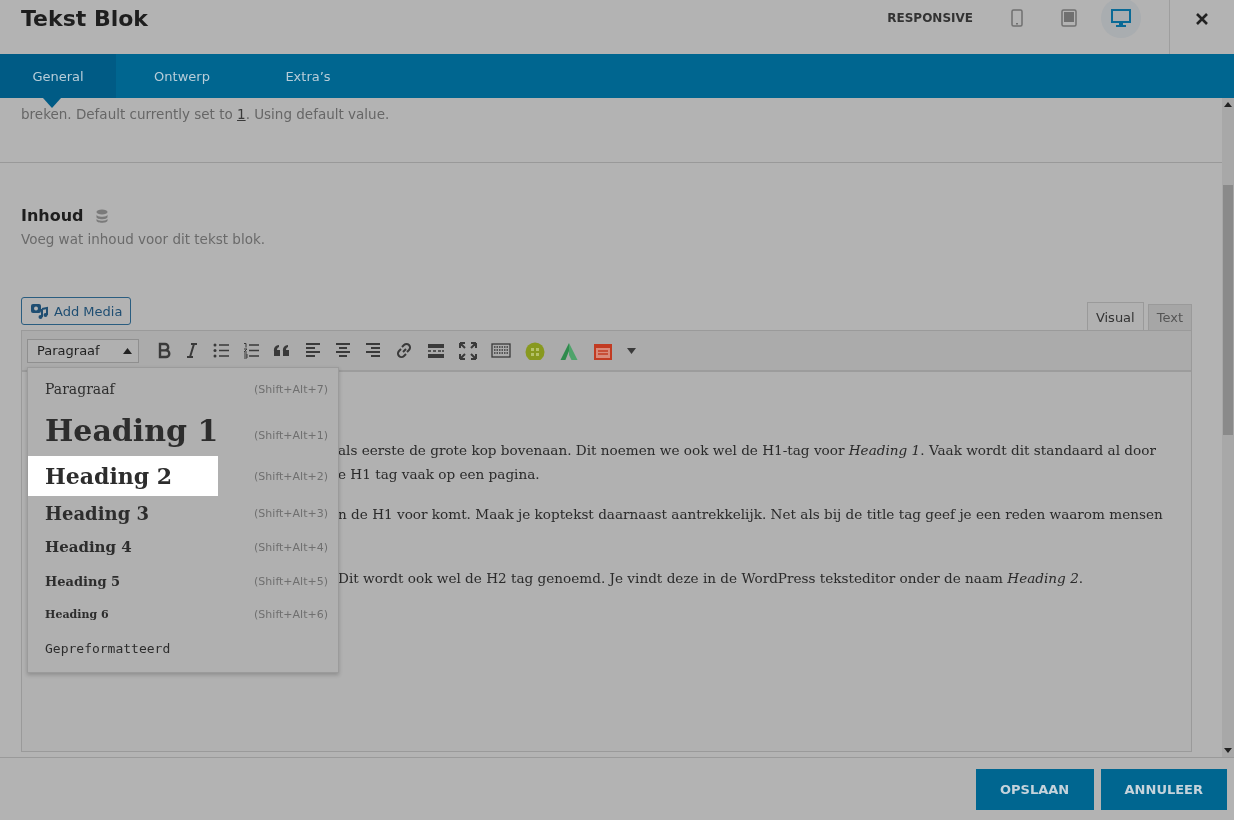 Image resolution: width=1234 pixels, height=820 pixels. I want to click on editor-tab: Visual, so click(1115, 316).